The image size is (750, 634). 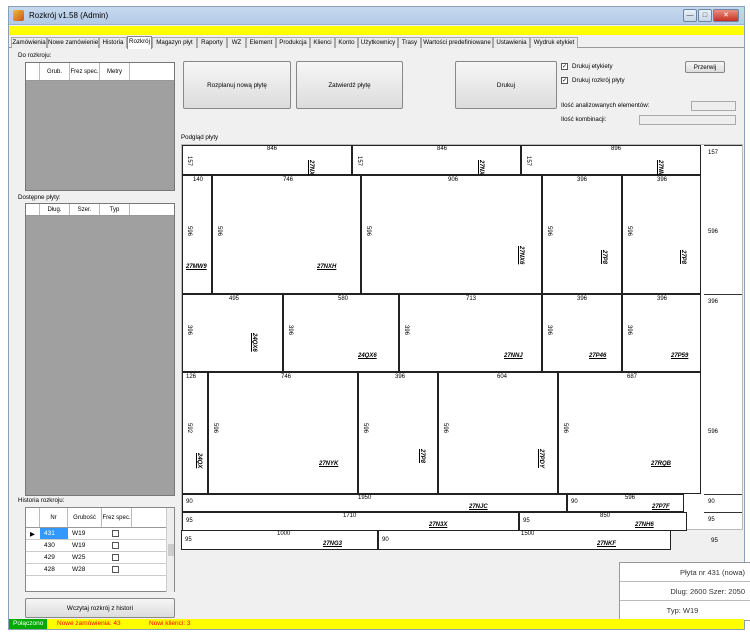 I want to click on tab-nowe-zamowienie: Nowe zamówienie, so click(x=73, y=42).